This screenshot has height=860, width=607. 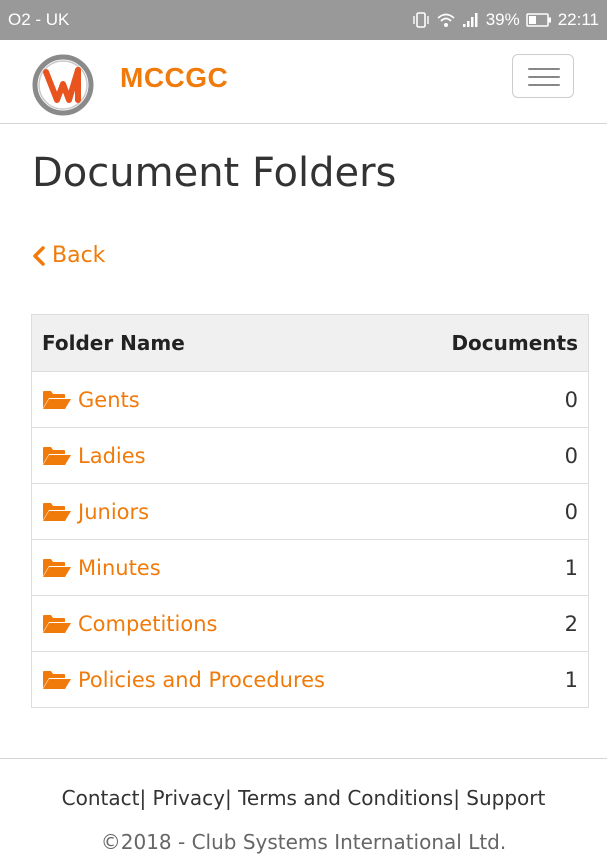 I want to click on table-row: Gents 0, so click(x=310, y=399).